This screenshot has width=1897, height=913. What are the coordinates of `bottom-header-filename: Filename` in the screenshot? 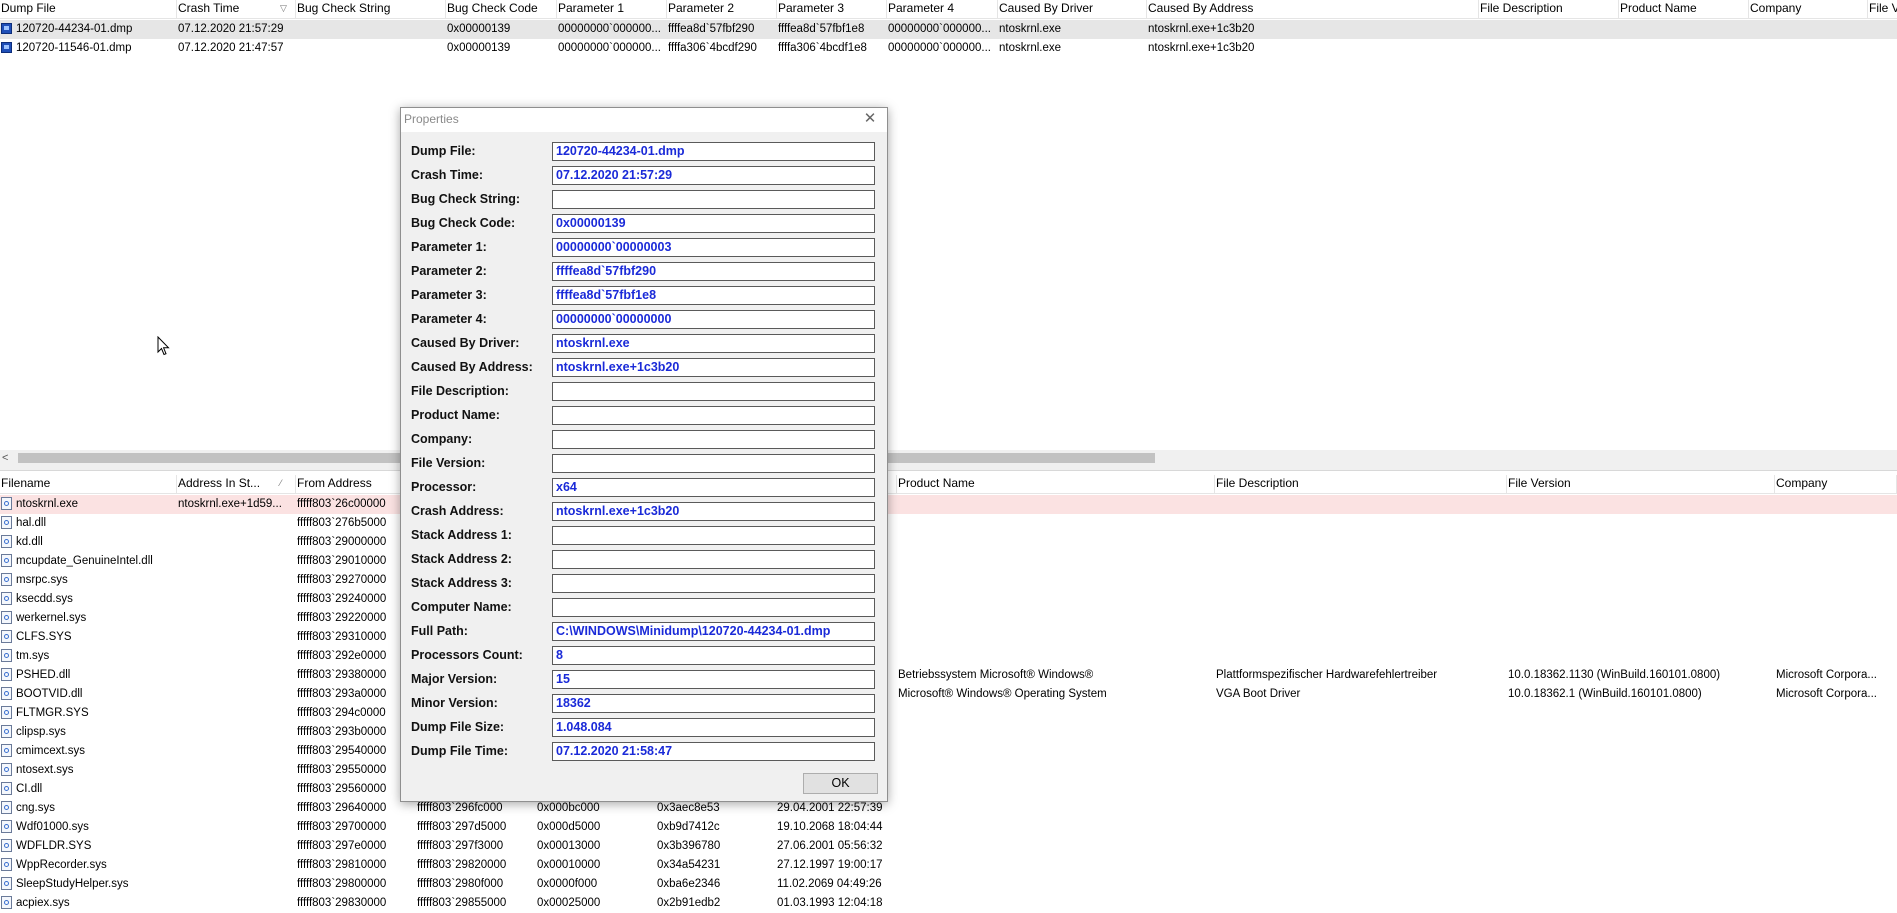 It's located at (88, 484).